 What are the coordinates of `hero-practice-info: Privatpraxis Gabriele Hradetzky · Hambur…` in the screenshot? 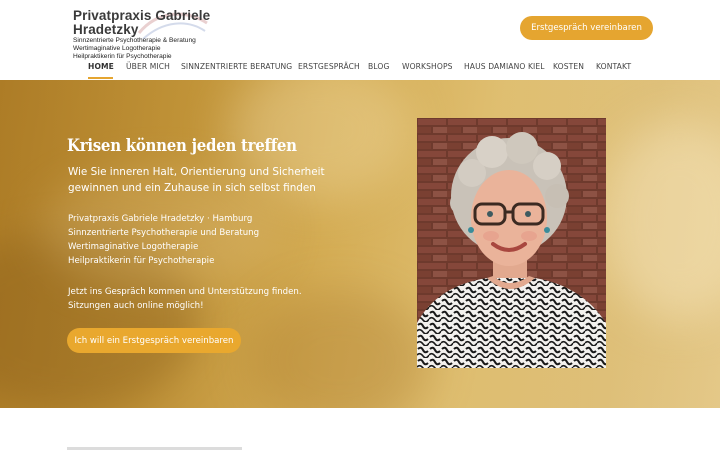 It's located at (163, 240).